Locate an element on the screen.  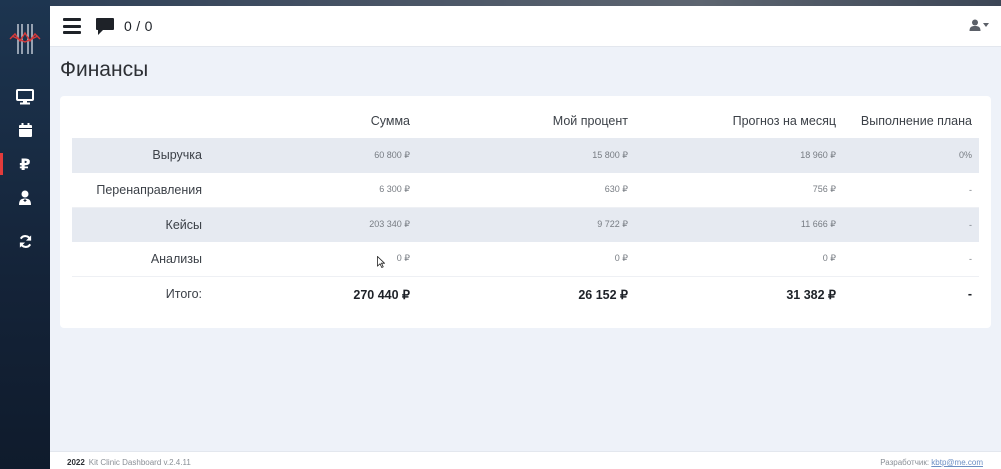
table-row-analyses: Анализы 0 ₽ 0 ₽ 0 ₽ - is located at coordinates (525, 259).